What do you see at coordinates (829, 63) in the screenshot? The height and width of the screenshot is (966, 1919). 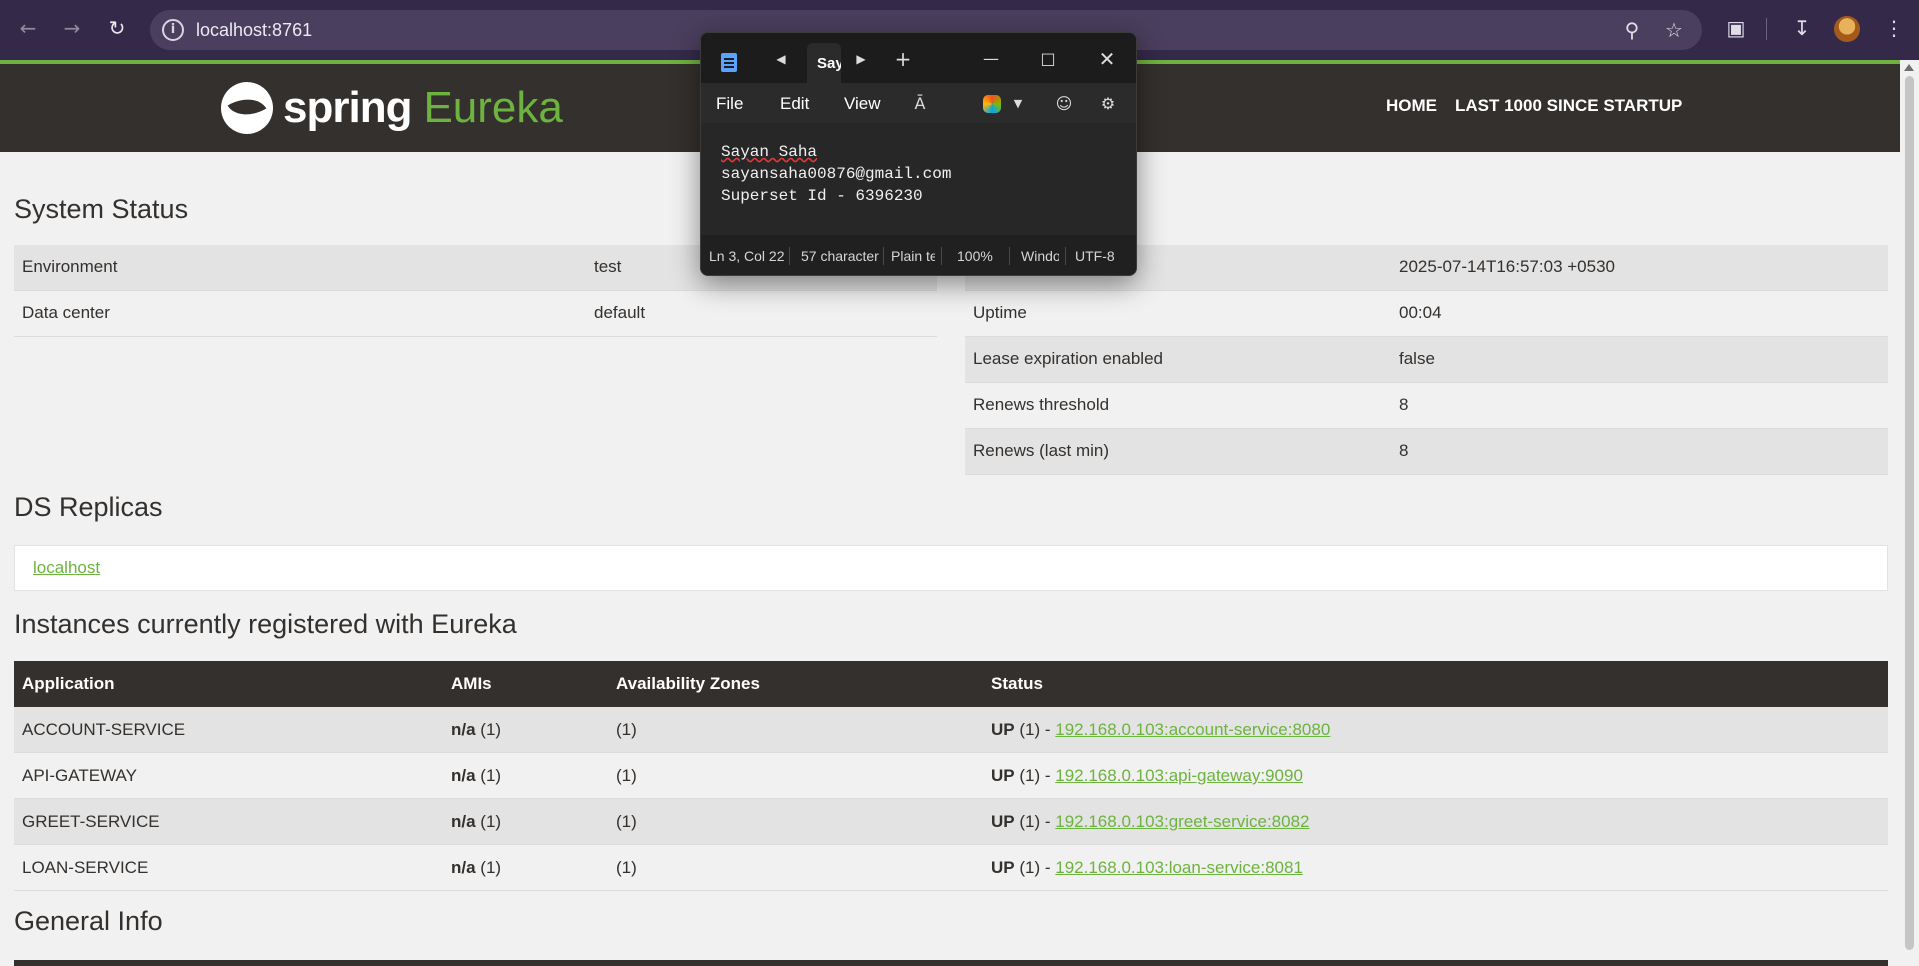 I see `tab-title: Sayan Saha` at bounding box center [829, 63].